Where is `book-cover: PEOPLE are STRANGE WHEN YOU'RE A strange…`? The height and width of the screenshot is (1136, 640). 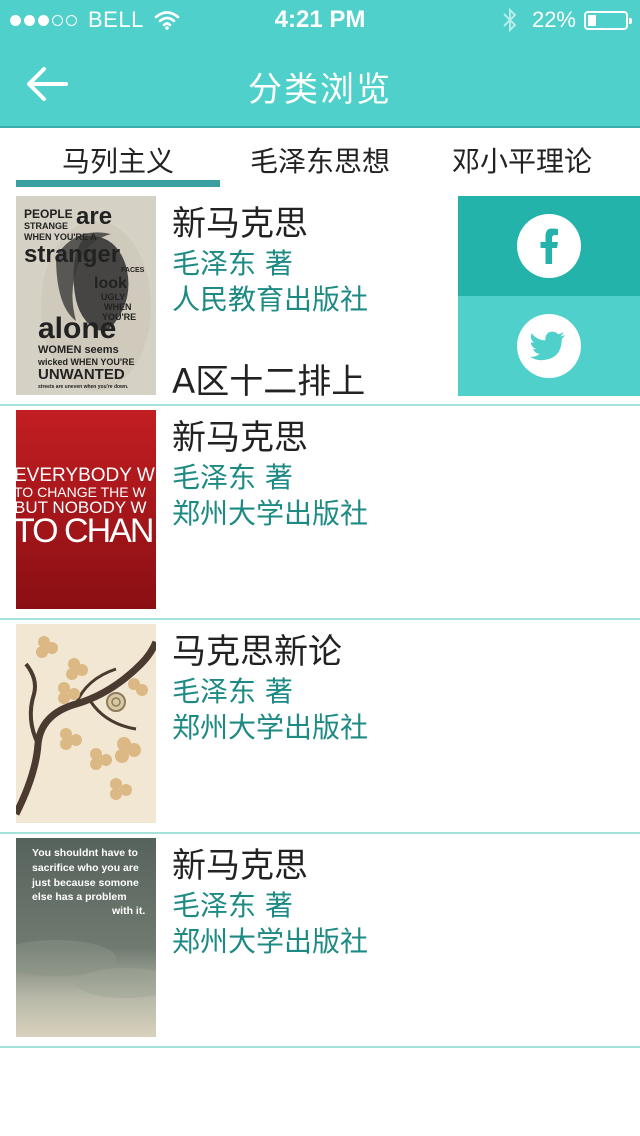 book-cover: PEOPLE are STRANGE WHEN YOU'RE A strange… is located at coordinates (86, 295).